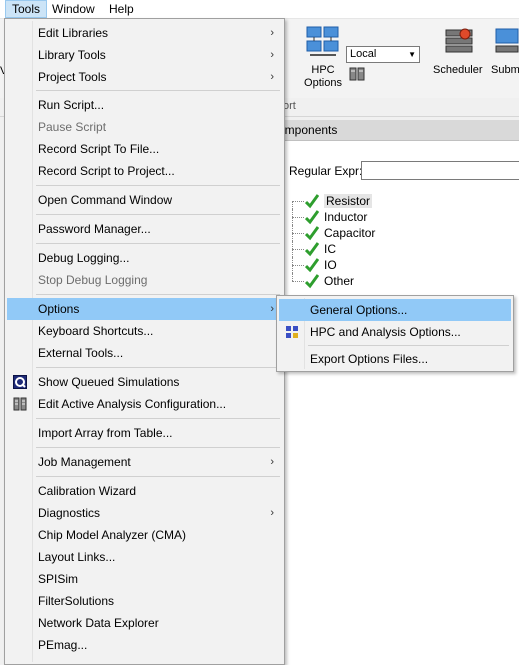 The width and height of the screenshot is (519, 665). Describe the element at coordinates (144, 535) in the screenshot. I see `menu-item-chip-model-analyzer: Chip Model Analyzer (CMA)` at that location.